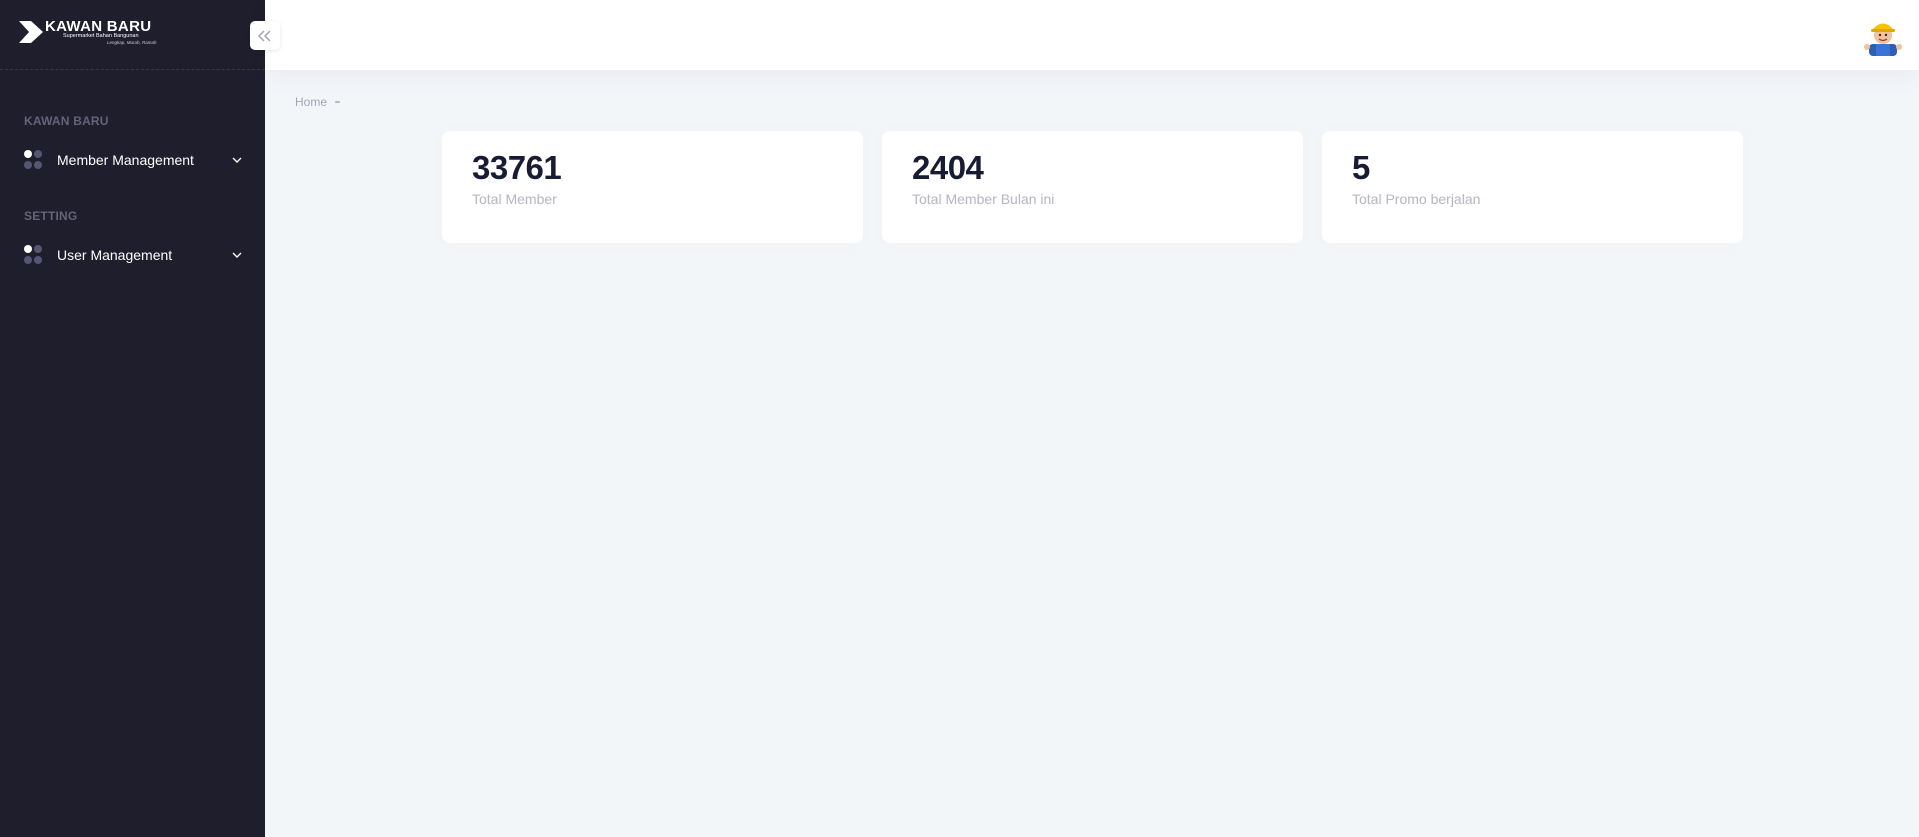 This screenshot has width=1919, height=837. I want to click on avatar-construction-worker-icon, so click(1883, 39).